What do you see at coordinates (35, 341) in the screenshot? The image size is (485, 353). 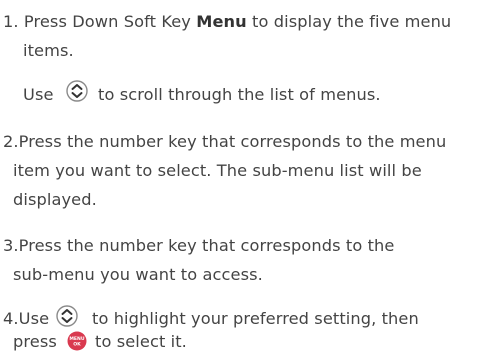 I see `step-4-line-2-pre: press` at bounding box center [35, 341].